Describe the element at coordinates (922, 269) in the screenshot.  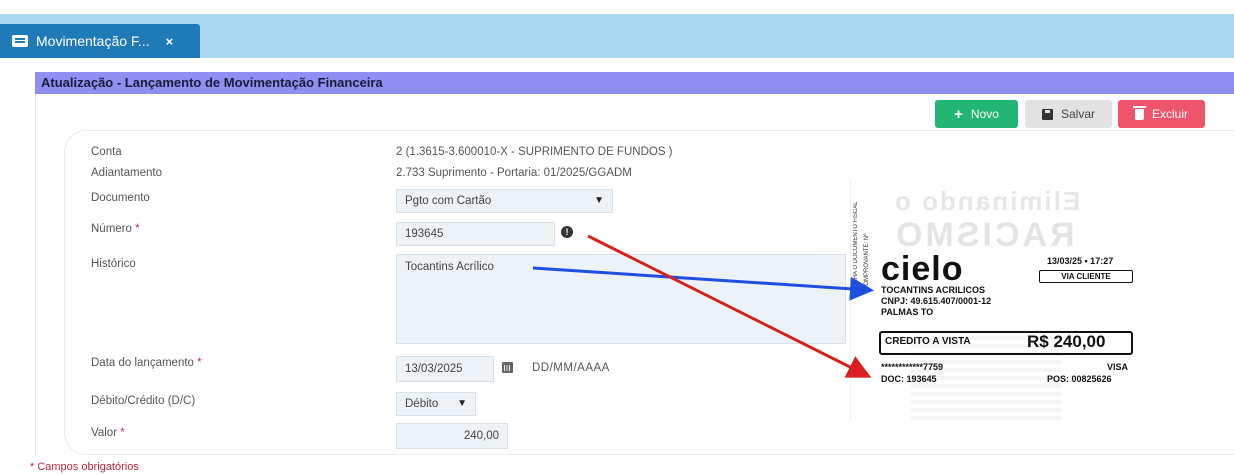
I see `cielo-logo: cielo` at that location.